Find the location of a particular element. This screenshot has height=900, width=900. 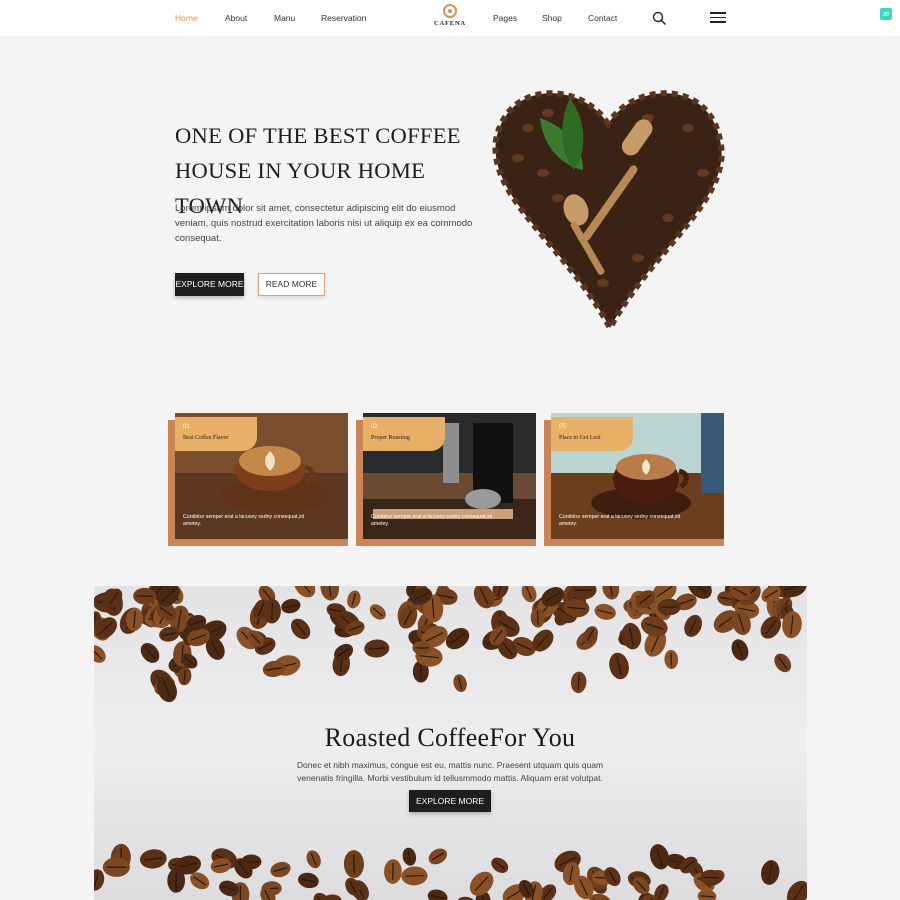

coffee-bean-heart-image is located at coordinates (608, 210).